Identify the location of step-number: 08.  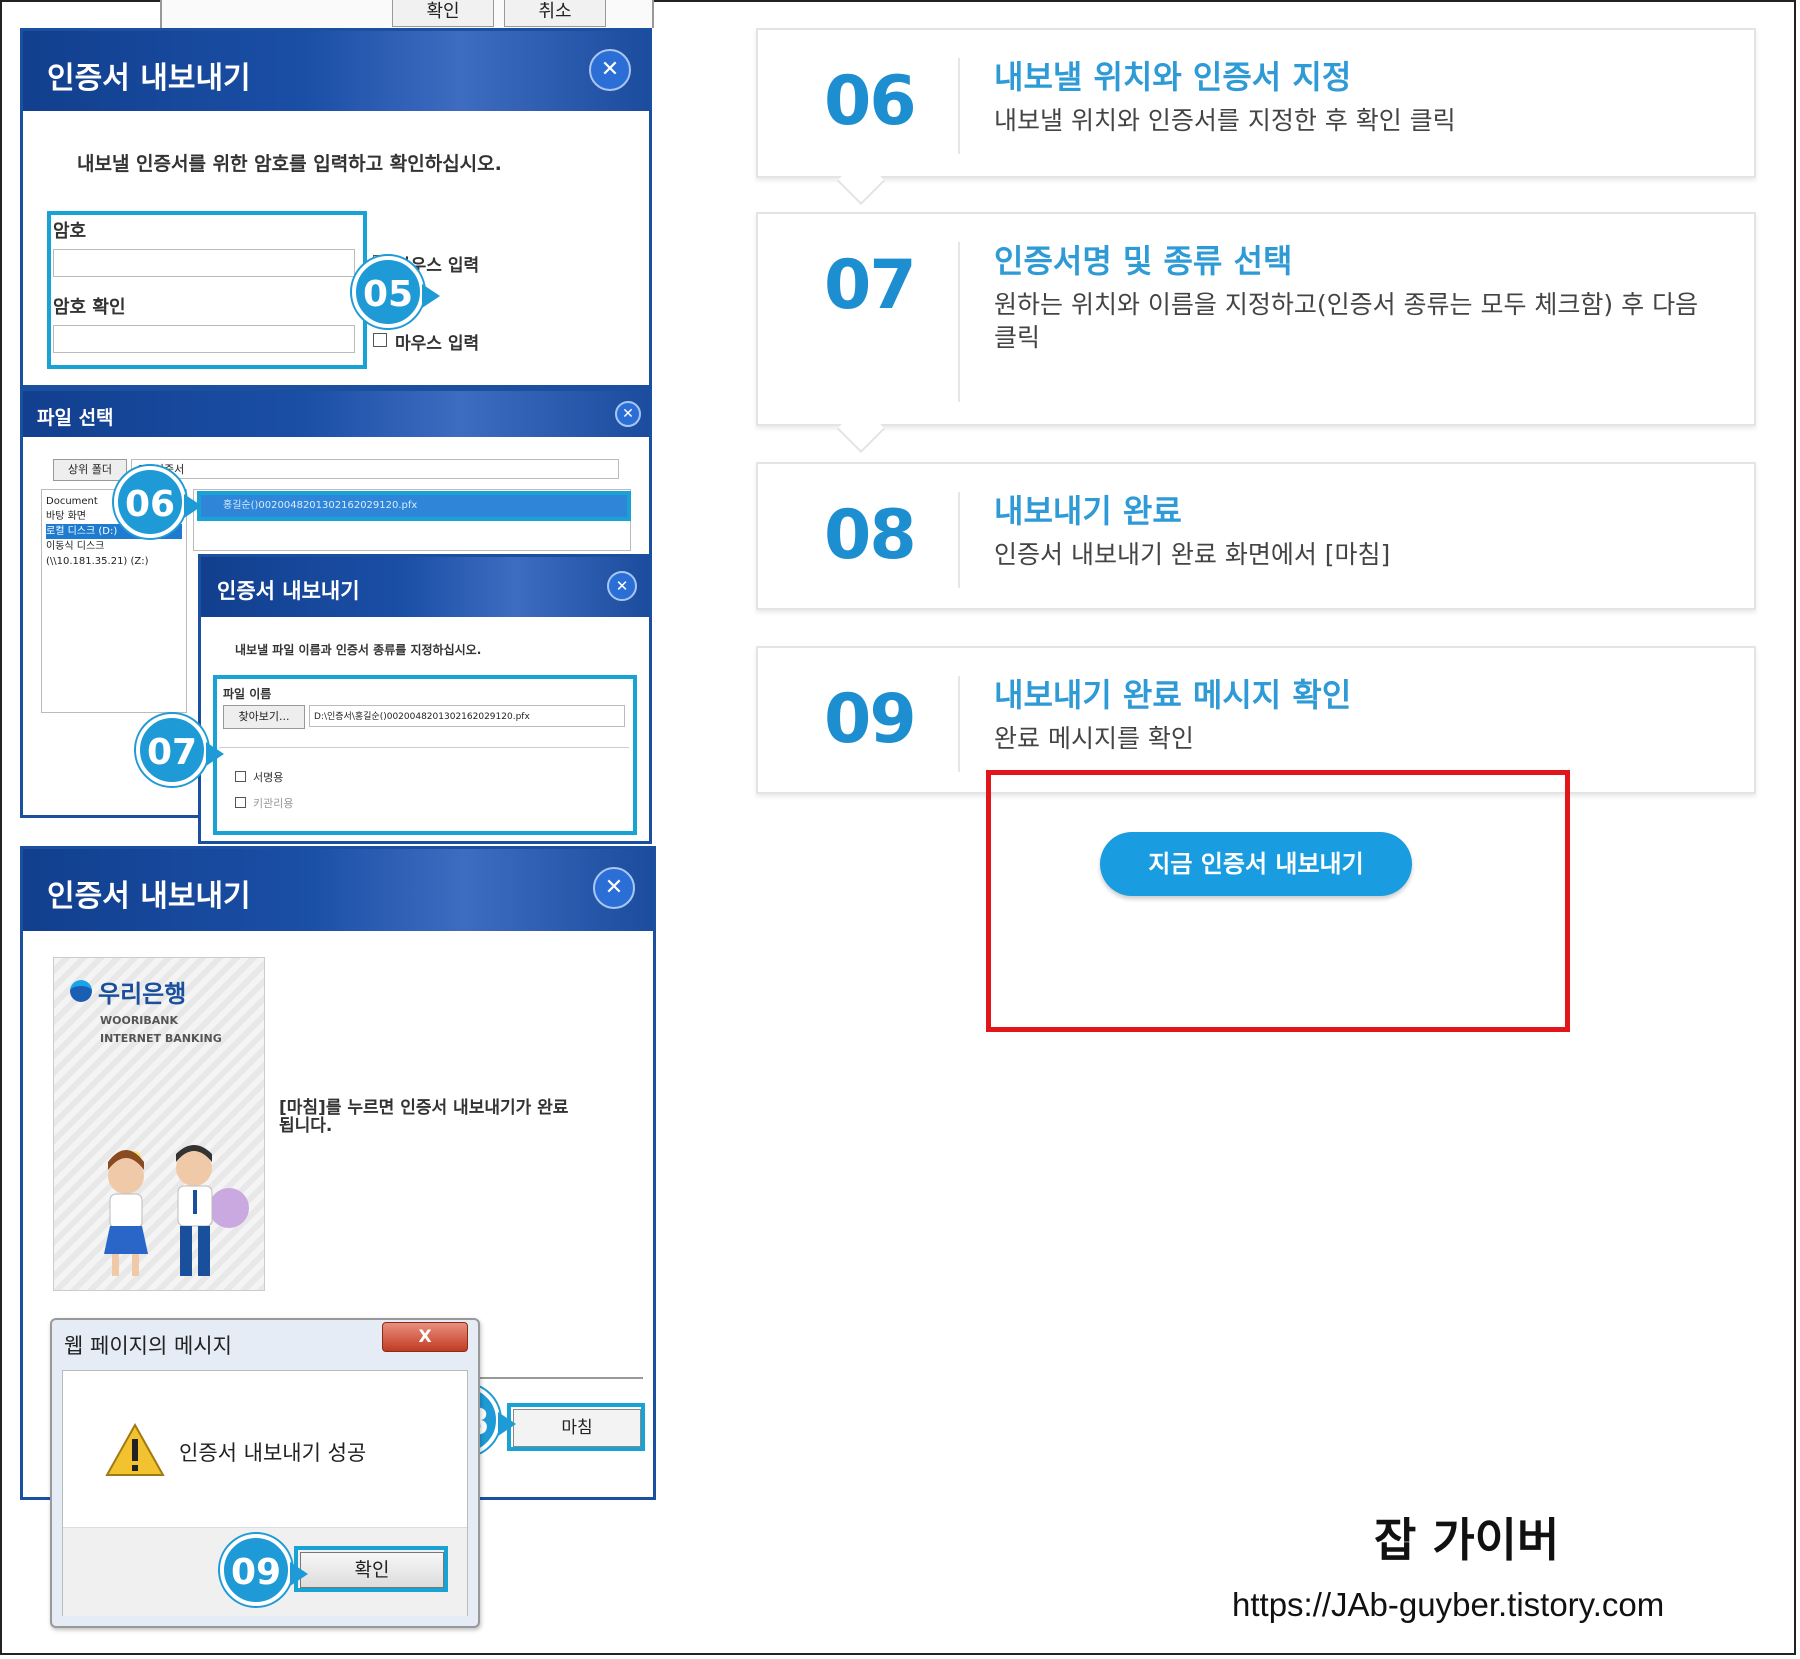
(870, 535).